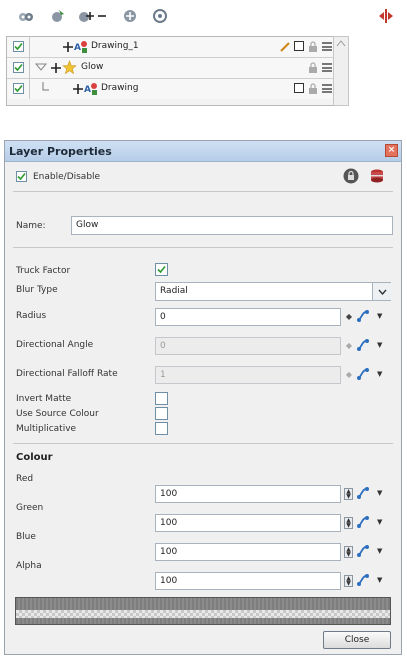 The height and width of the screenshot is (656, 407). What do you see at coordinates (94, 16) in the screenshot?
I see `add-remove-icon` at bounding box center [94, 16].